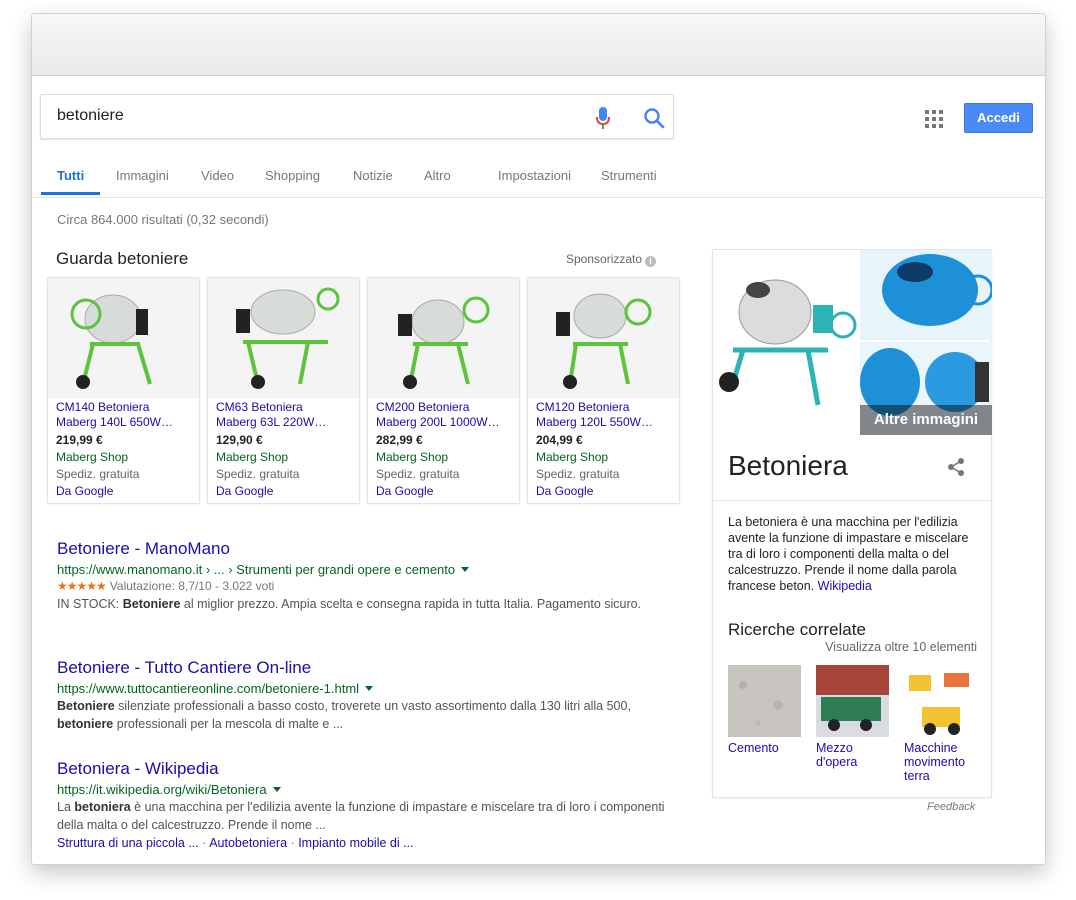 The image size is (1076, 900). What do you see at coordinates (559, 440) in the screenshot?
I see `product-price: 204,99 €` at bounding box center [559, 440].